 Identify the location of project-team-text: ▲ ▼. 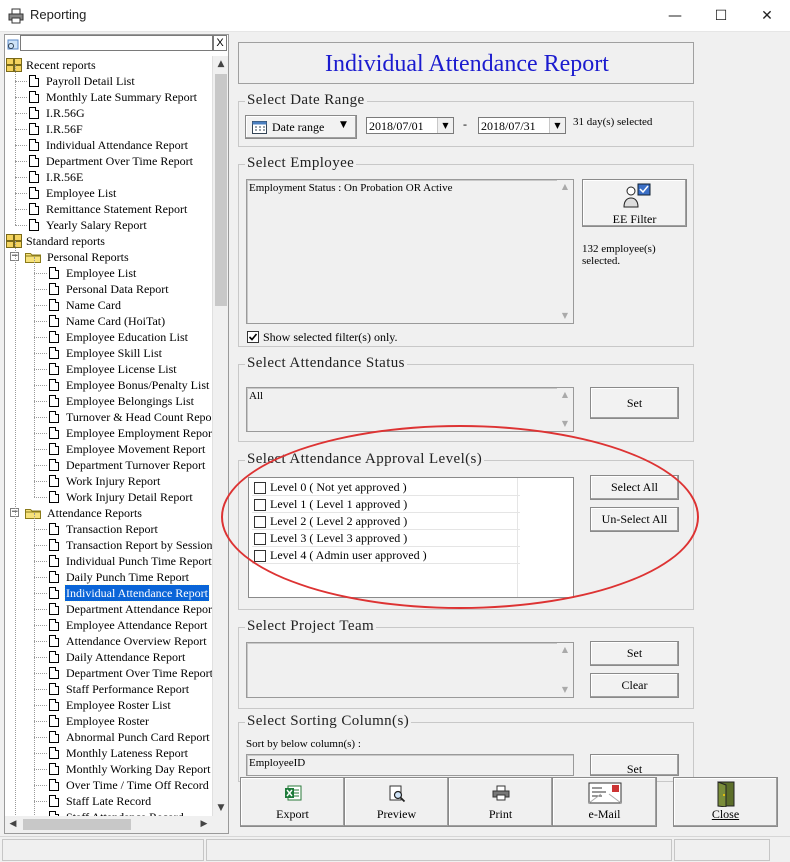
(410, 670).